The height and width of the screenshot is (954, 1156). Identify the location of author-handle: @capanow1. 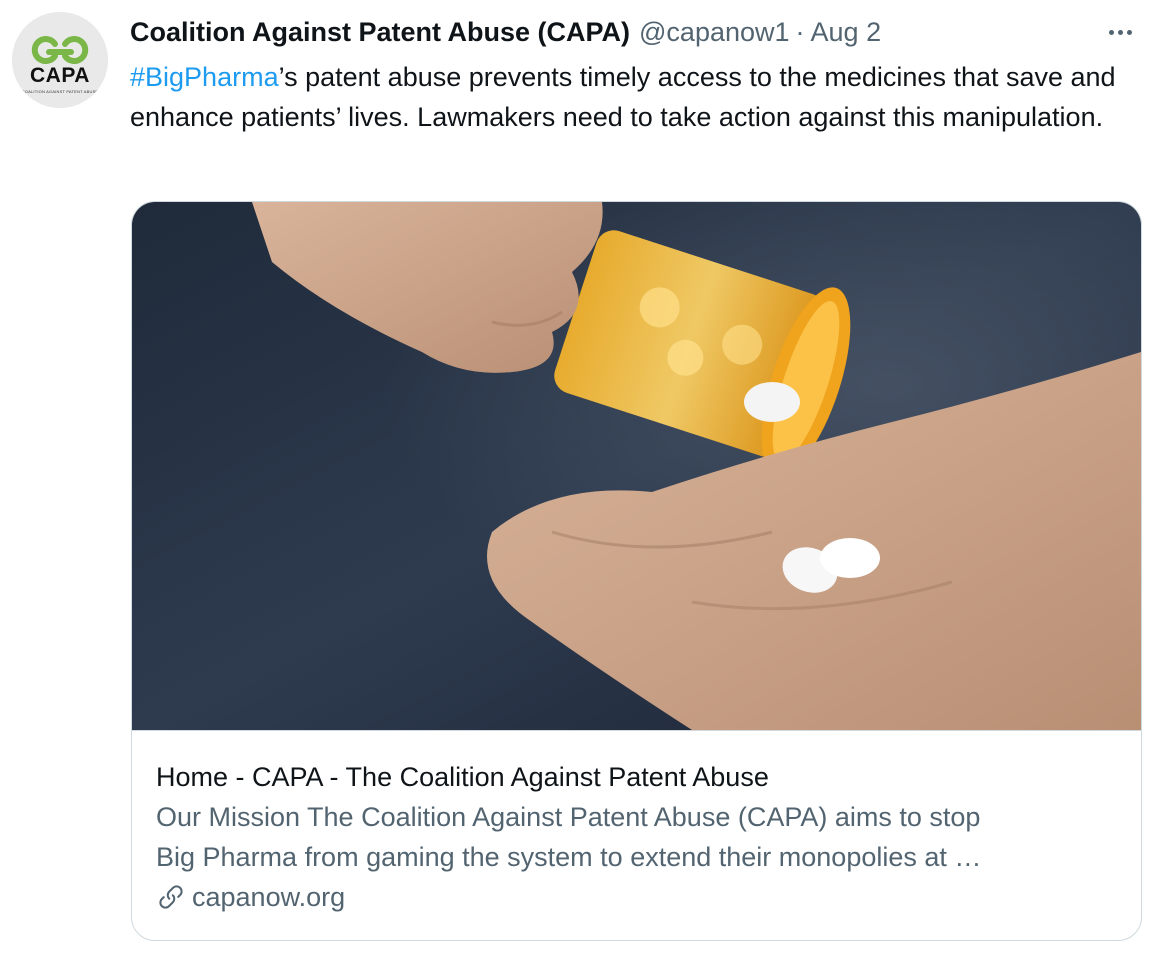
(714, 32).